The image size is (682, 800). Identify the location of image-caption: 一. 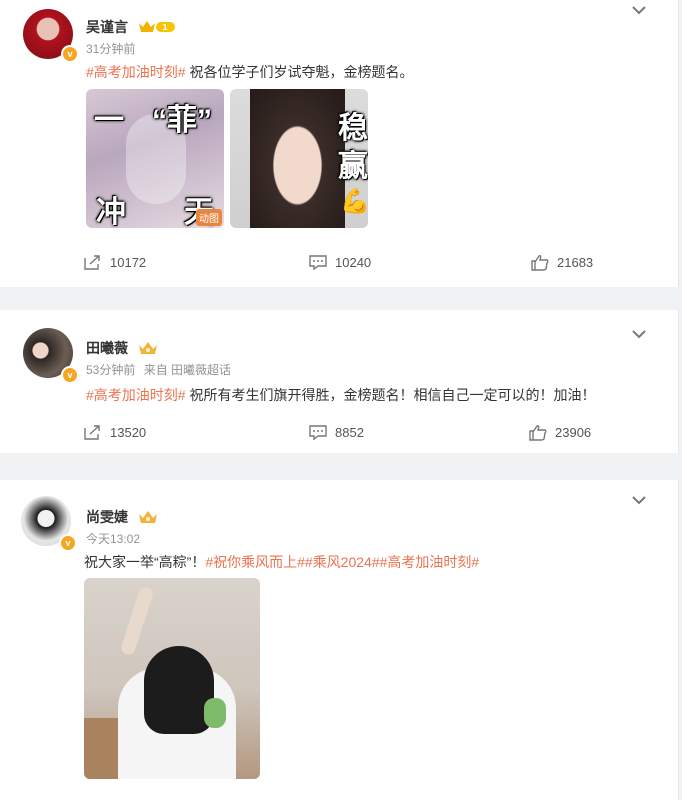
(109, 120).